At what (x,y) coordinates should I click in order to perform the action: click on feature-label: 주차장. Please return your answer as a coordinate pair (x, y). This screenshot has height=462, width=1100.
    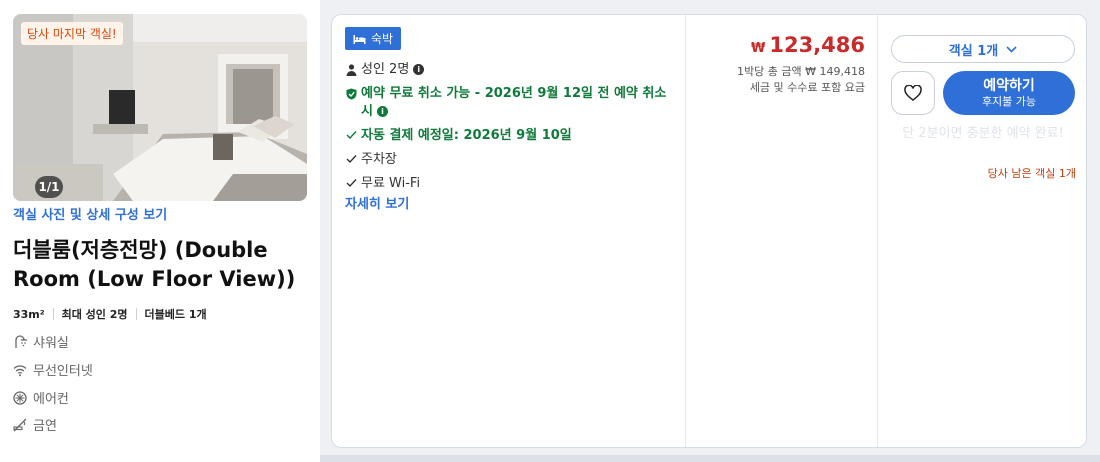
    Looking at the image, I should click on (379, 159).